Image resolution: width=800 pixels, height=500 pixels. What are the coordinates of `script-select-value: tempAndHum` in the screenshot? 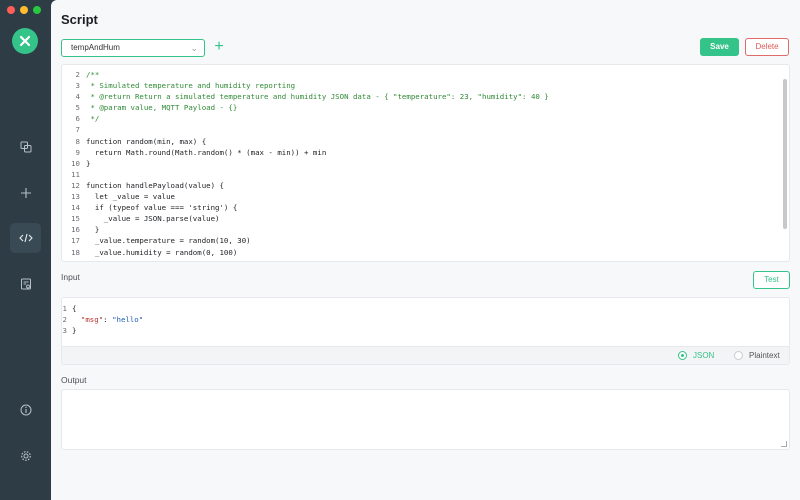 It's located at (95, 47).